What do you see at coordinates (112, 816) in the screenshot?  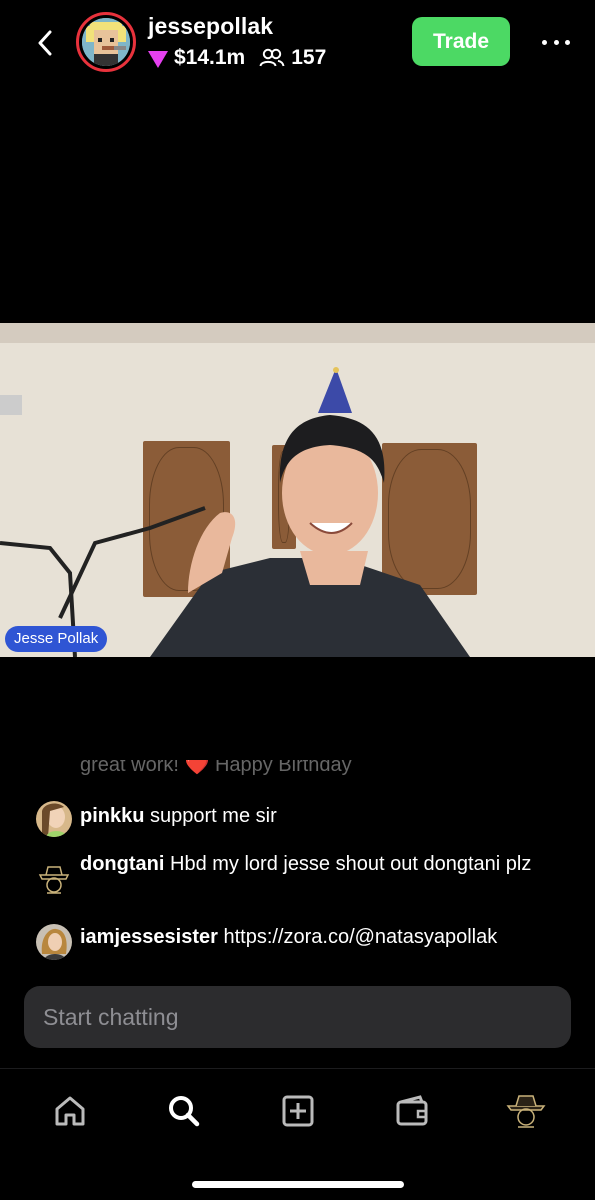 I see `chat-username: pinkku` at bounding box center [112, 816].